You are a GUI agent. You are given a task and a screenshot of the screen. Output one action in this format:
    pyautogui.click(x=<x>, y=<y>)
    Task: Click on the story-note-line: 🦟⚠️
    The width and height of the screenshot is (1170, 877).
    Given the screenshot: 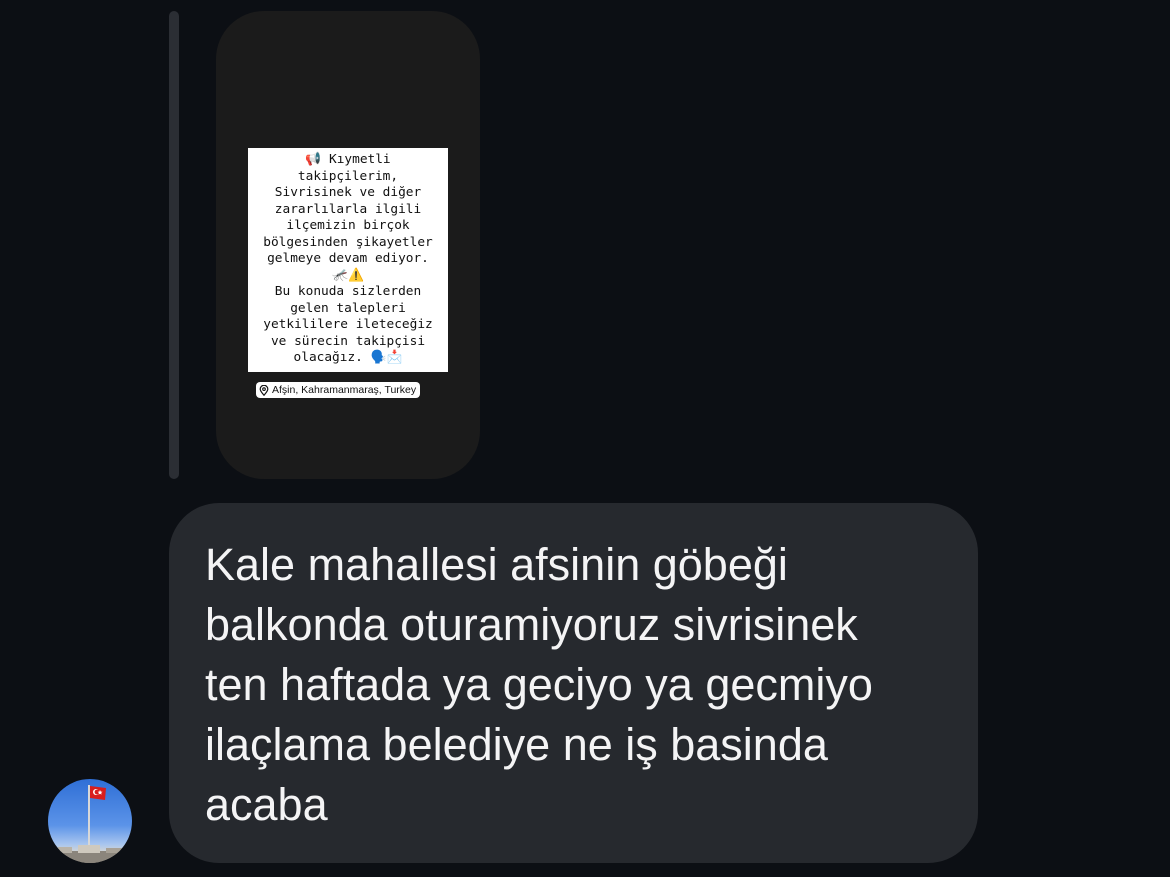 What is the action you would take?
    pyautogui.click(x=348, y=275)
    